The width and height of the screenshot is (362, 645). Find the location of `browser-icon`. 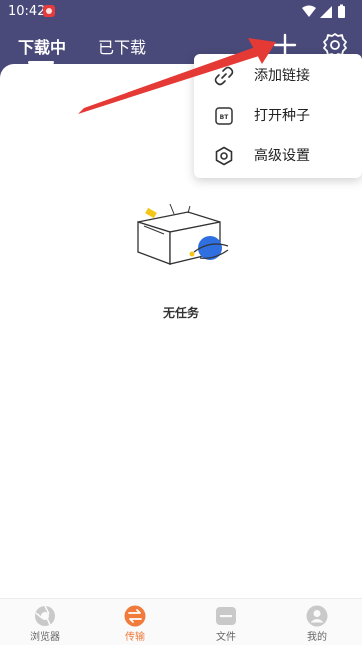

browser-icon is located at coordinates (45, 615).